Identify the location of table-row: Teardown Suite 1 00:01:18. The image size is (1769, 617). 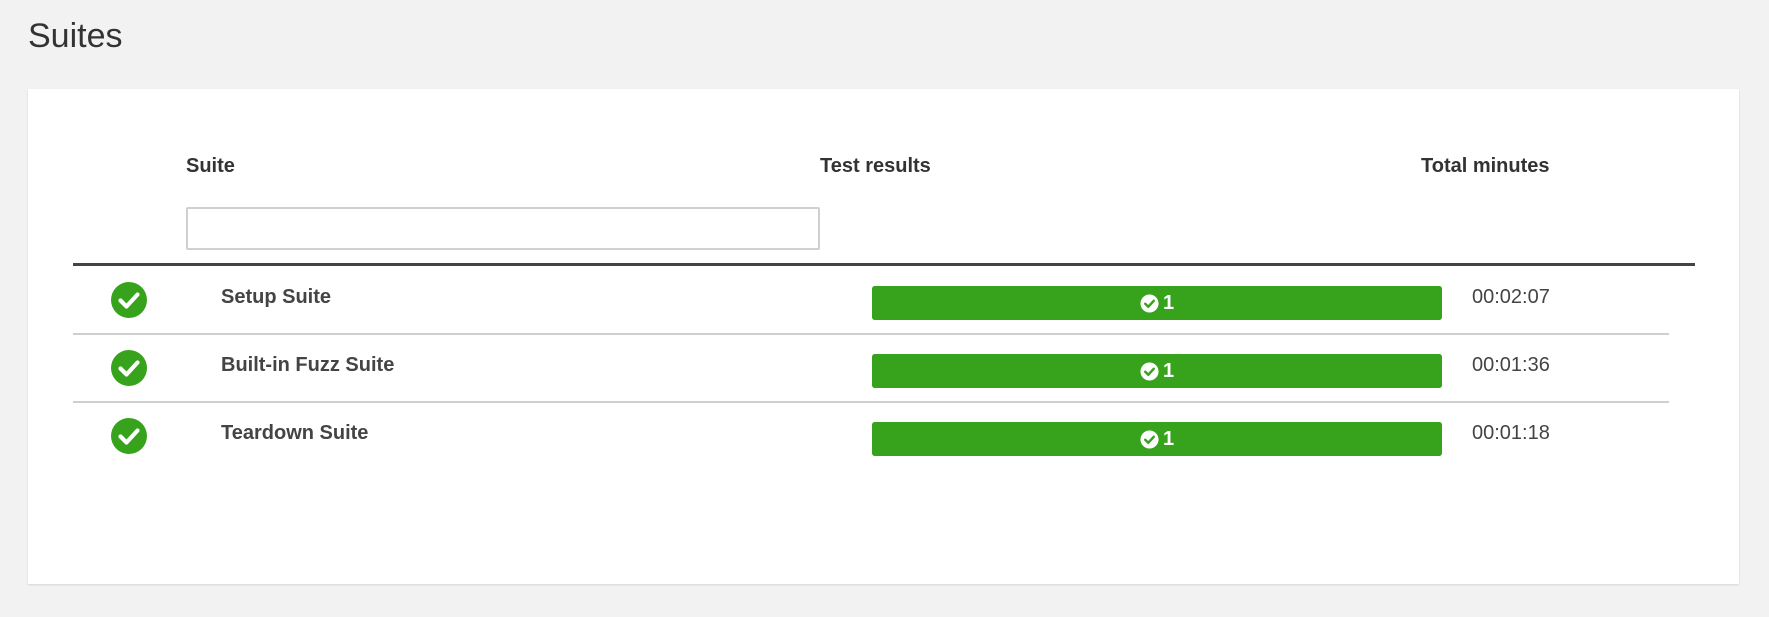
(871, 435).